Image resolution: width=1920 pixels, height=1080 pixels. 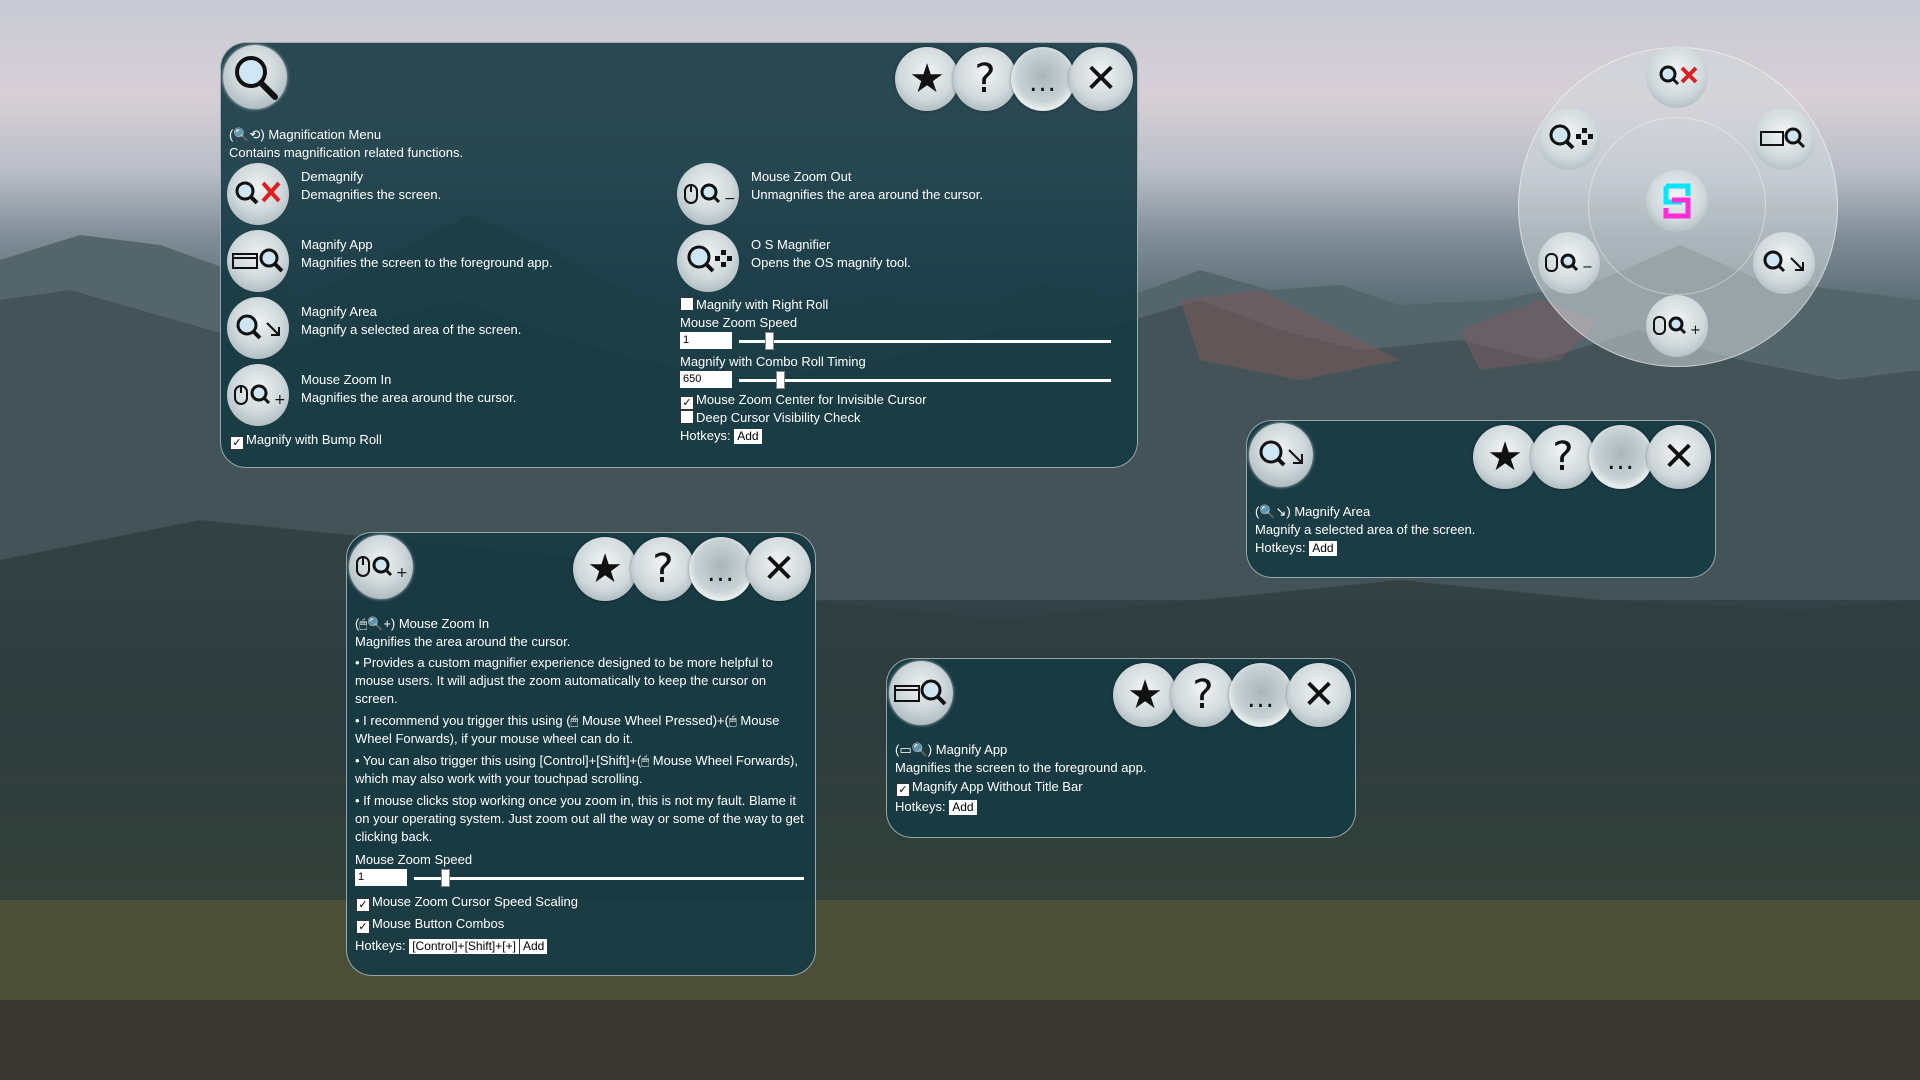 What do you see at coordinates (801, 176) in the screenshot?
I see `mouse-zoom-out-label: Mouse Zoom Out` at bounding box center [801, 176].